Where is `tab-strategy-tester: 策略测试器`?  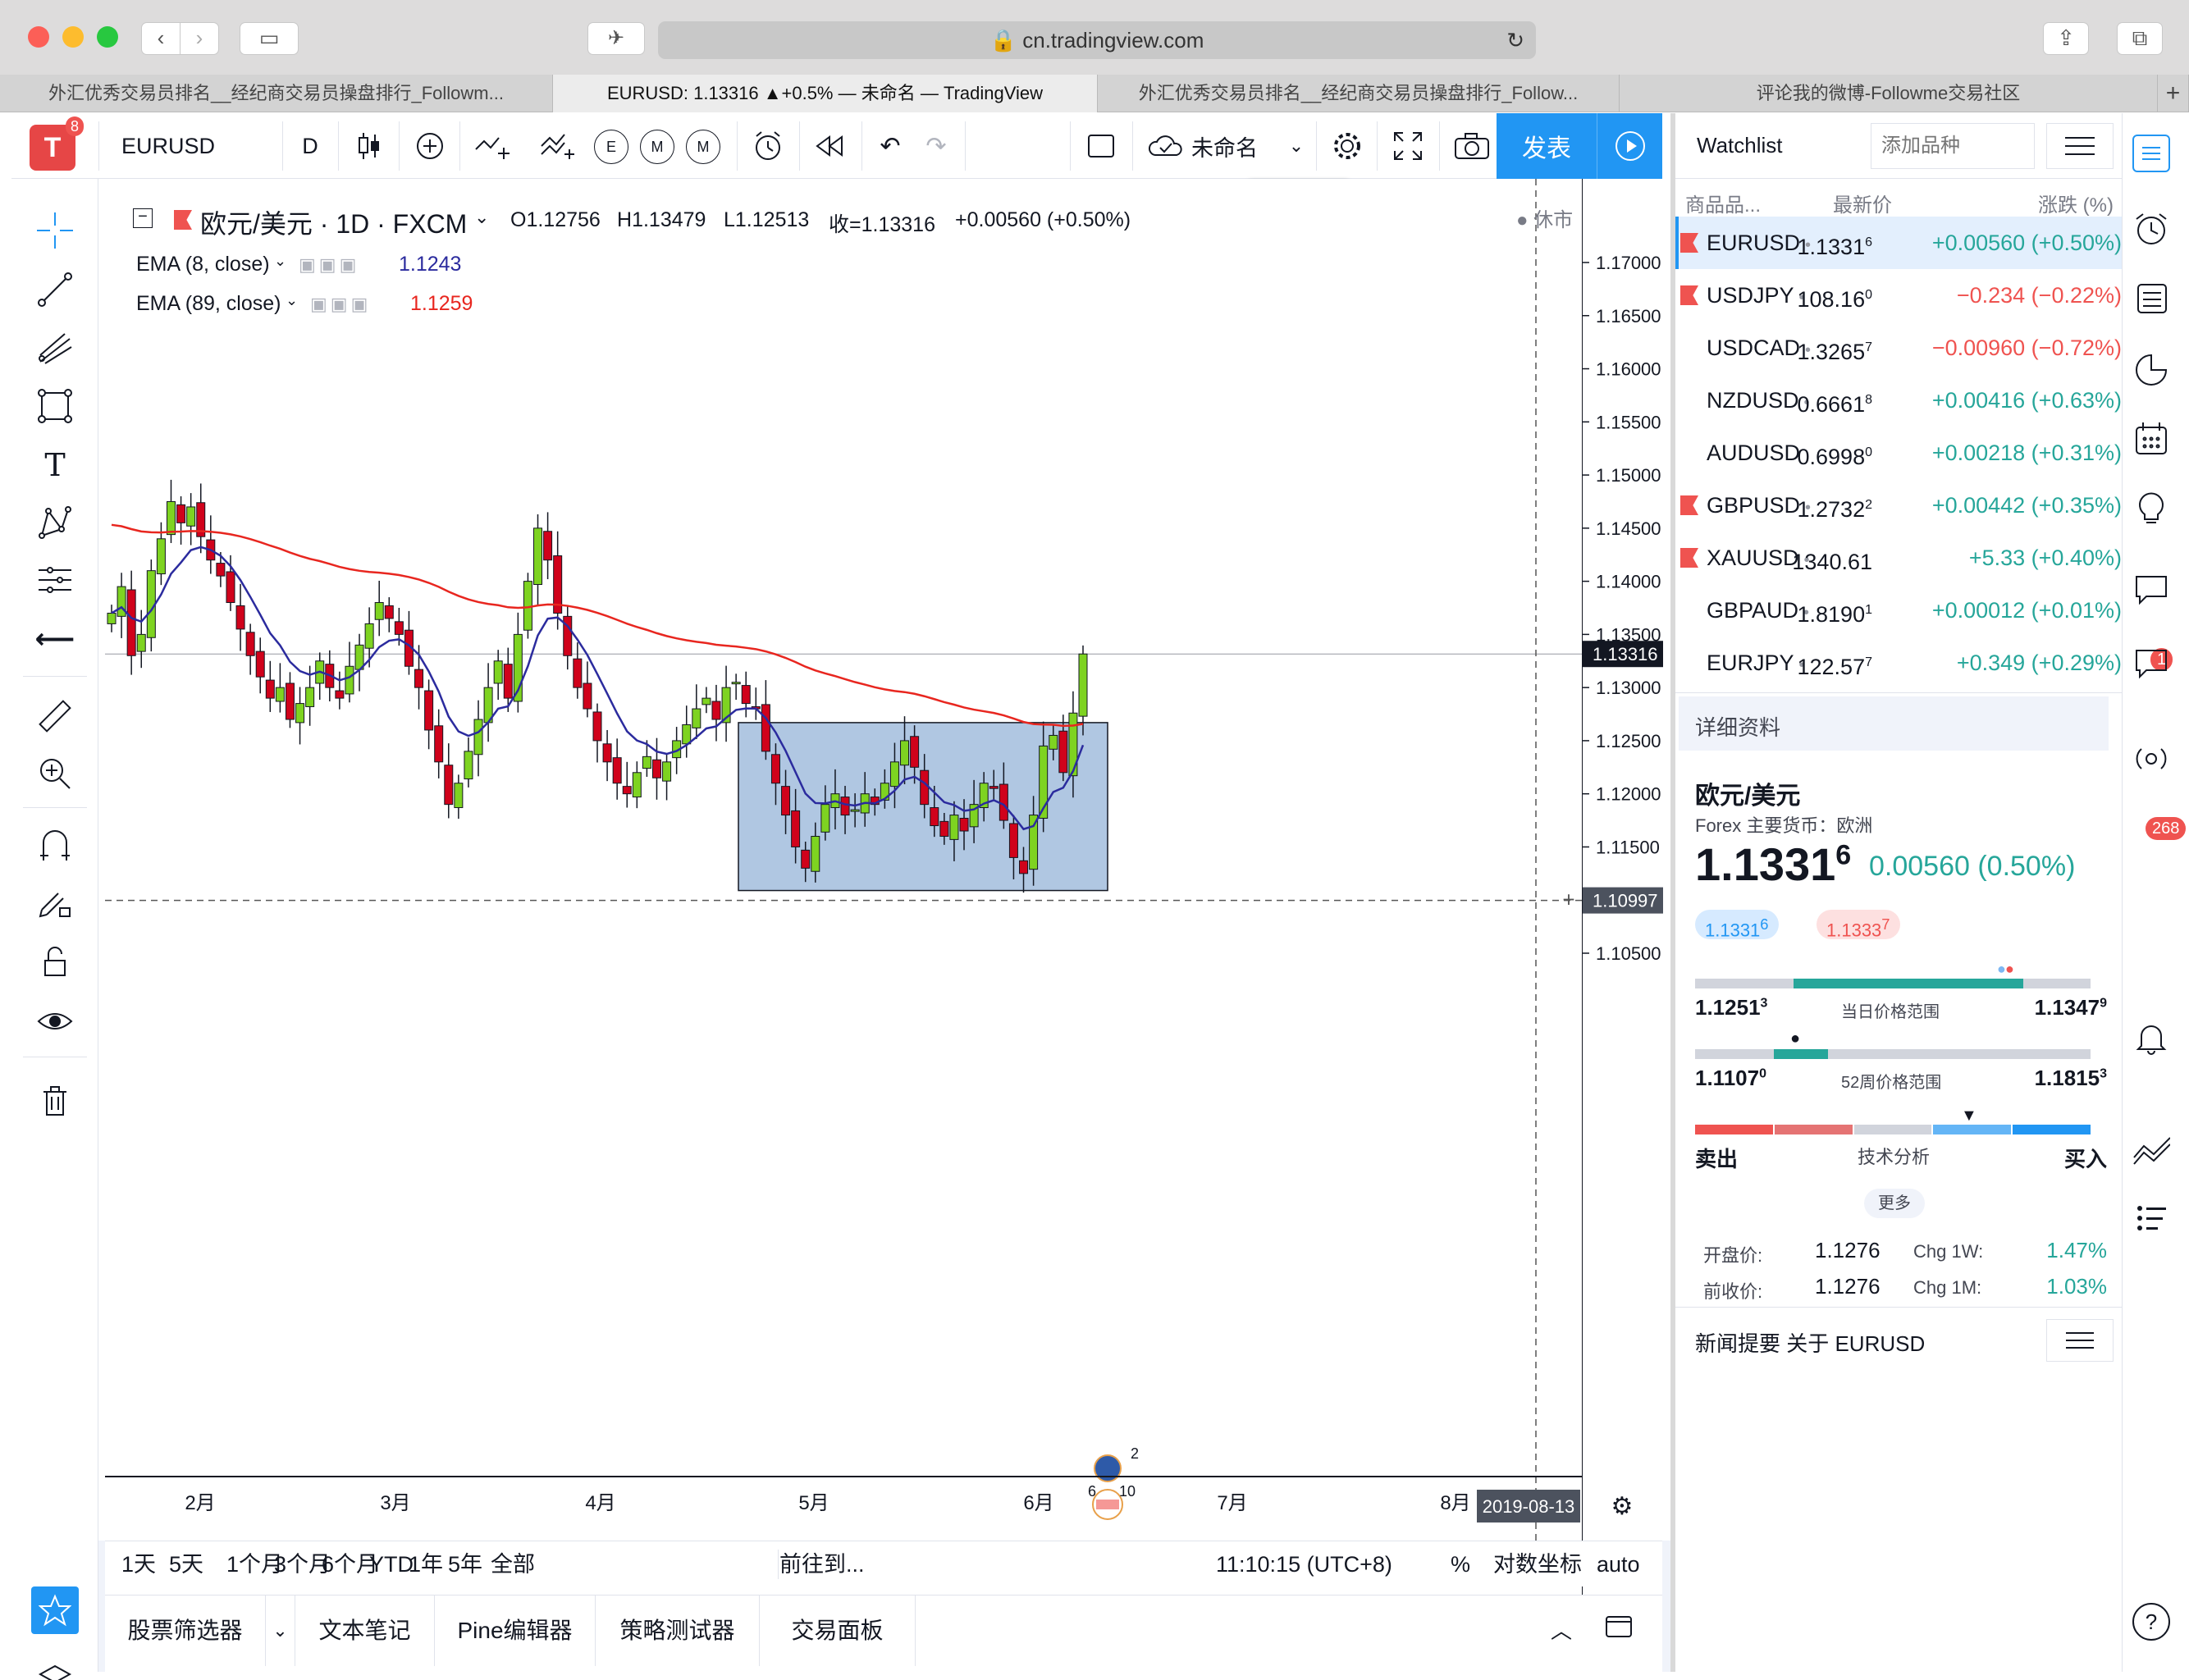
tab-strategy-tester: 策略测试器 is located at coordinates (678, 1631).